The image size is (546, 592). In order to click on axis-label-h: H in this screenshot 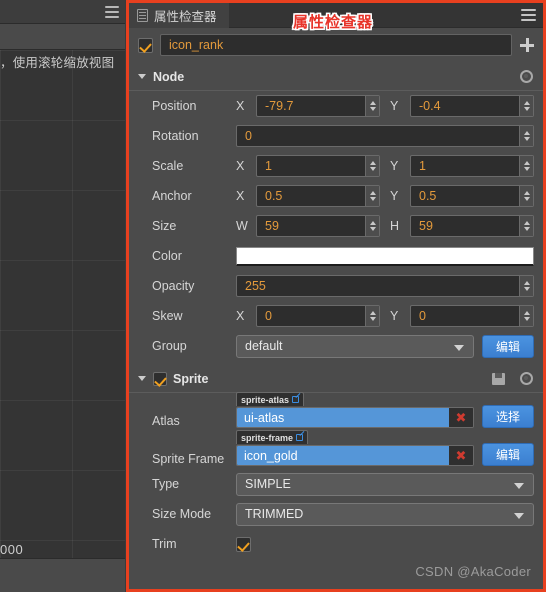, I will do `click(395, 226)`.